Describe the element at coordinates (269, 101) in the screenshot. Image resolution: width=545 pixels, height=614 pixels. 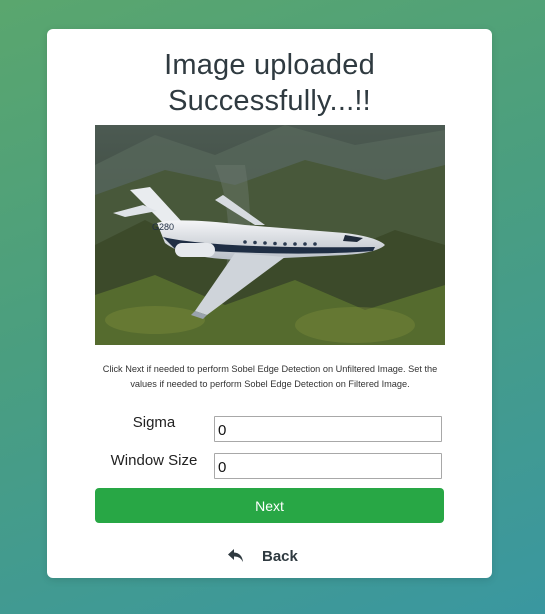
I see `title-line-2: Successfully...!!` at that location.